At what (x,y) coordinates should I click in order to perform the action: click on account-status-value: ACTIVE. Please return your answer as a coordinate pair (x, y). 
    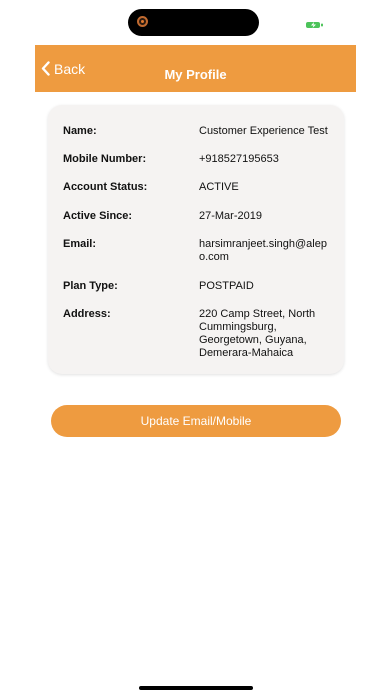
    Looking at the image, I should click on (219, 187).